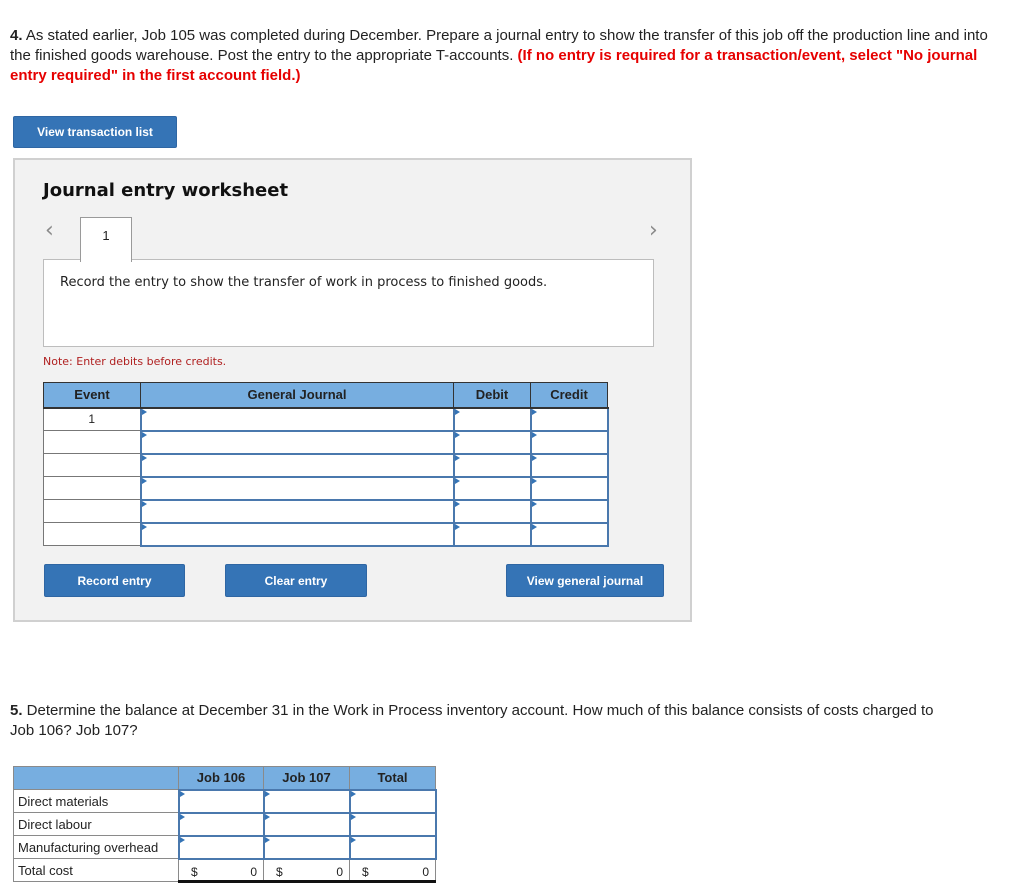  Describe the element at coordinates (106, 239) in the screenshot. I see `worksheet-tab-1: 1` at that location.